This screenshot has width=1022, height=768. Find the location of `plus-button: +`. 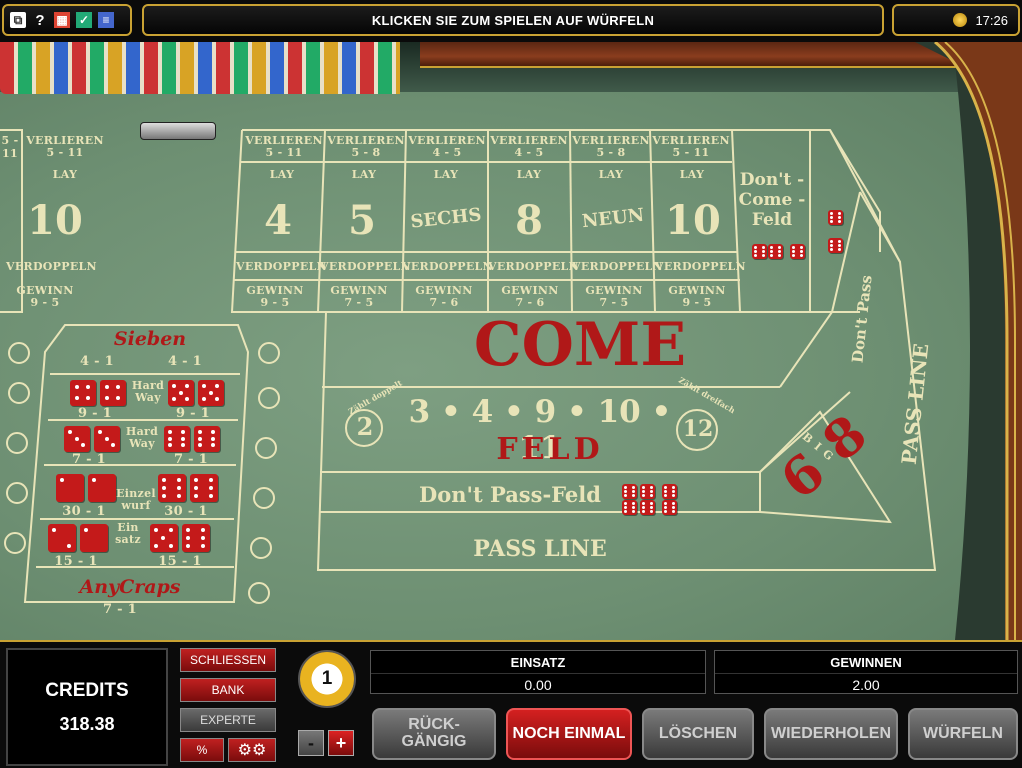

plus-button: + is located at coordinates (341, 743).